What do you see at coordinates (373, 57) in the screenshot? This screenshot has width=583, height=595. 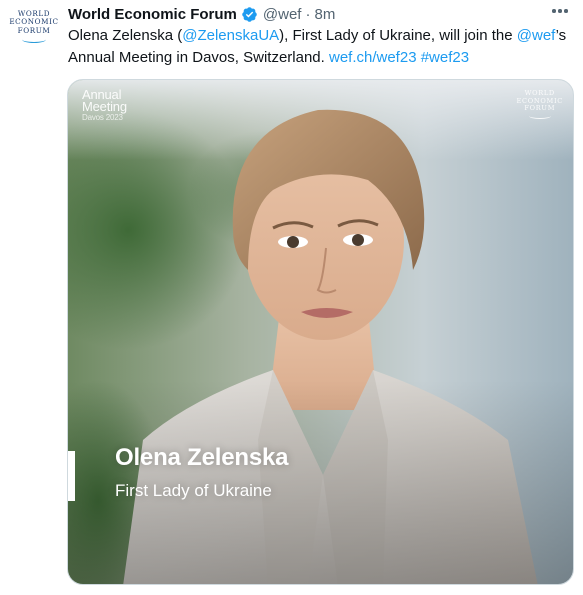 I see `url-link: wef.ch/wef23` at bounding box center [373, 57].